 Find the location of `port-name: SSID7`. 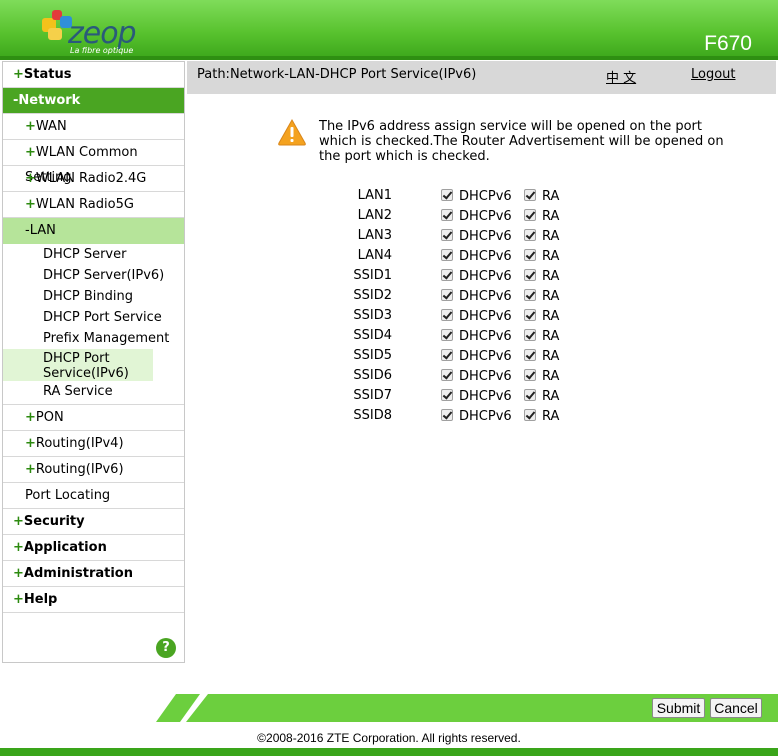

port-name: SSID7 is located at coordinates (372, 395).